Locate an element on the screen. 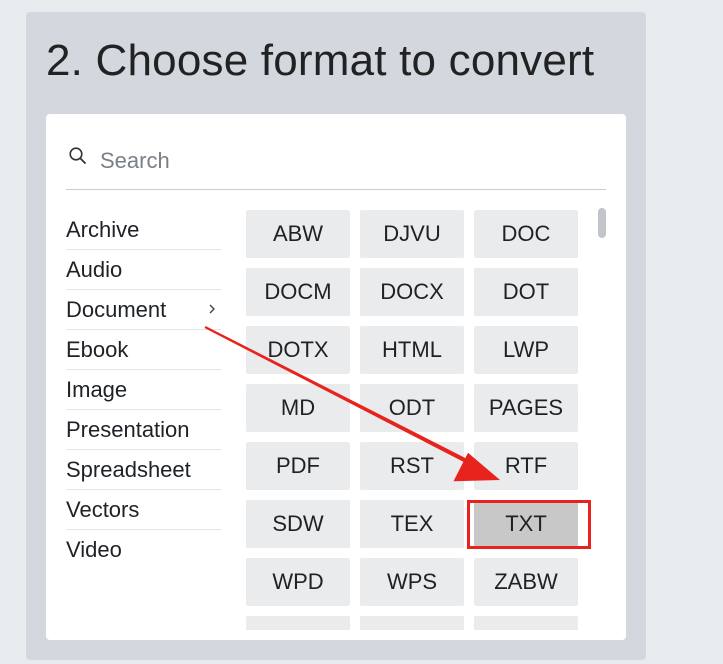 The image size is (723, 664). format-button-md: MD is located at coordinates (298, 408).